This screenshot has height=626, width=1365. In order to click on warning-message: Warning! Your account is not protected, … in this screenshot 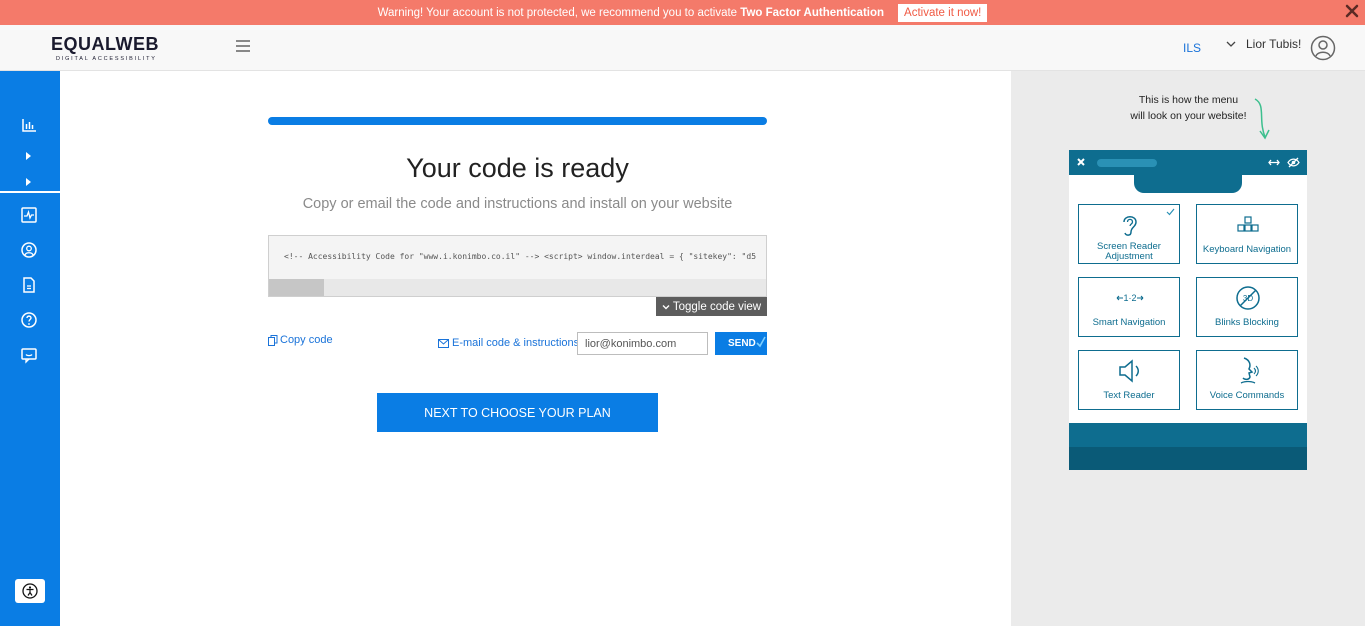, I will do `click(631, 12)`.